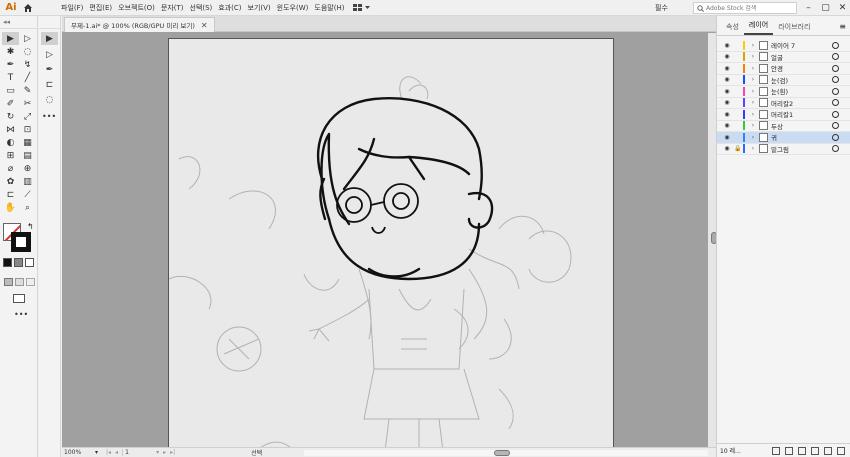  What do you see at coordinates (259, 8) in the screenshot?
I see `menu-view: 보기(V)` at bounding box center [259, 8].